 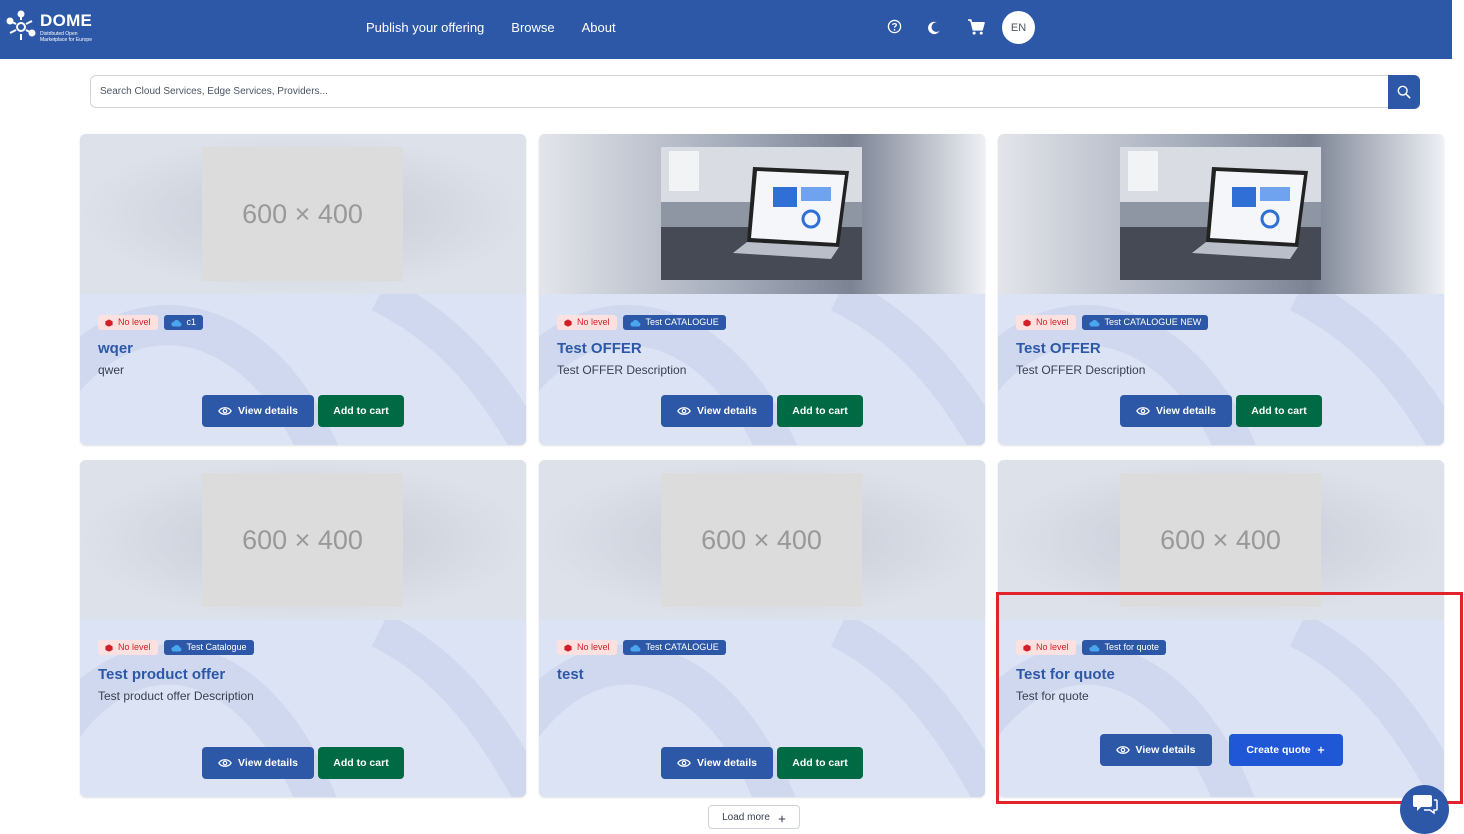 What do you see at coordinates (934, 28) in the screenshot?
I see `dark-mode-moon-icon` at bounding box center [934, 28].